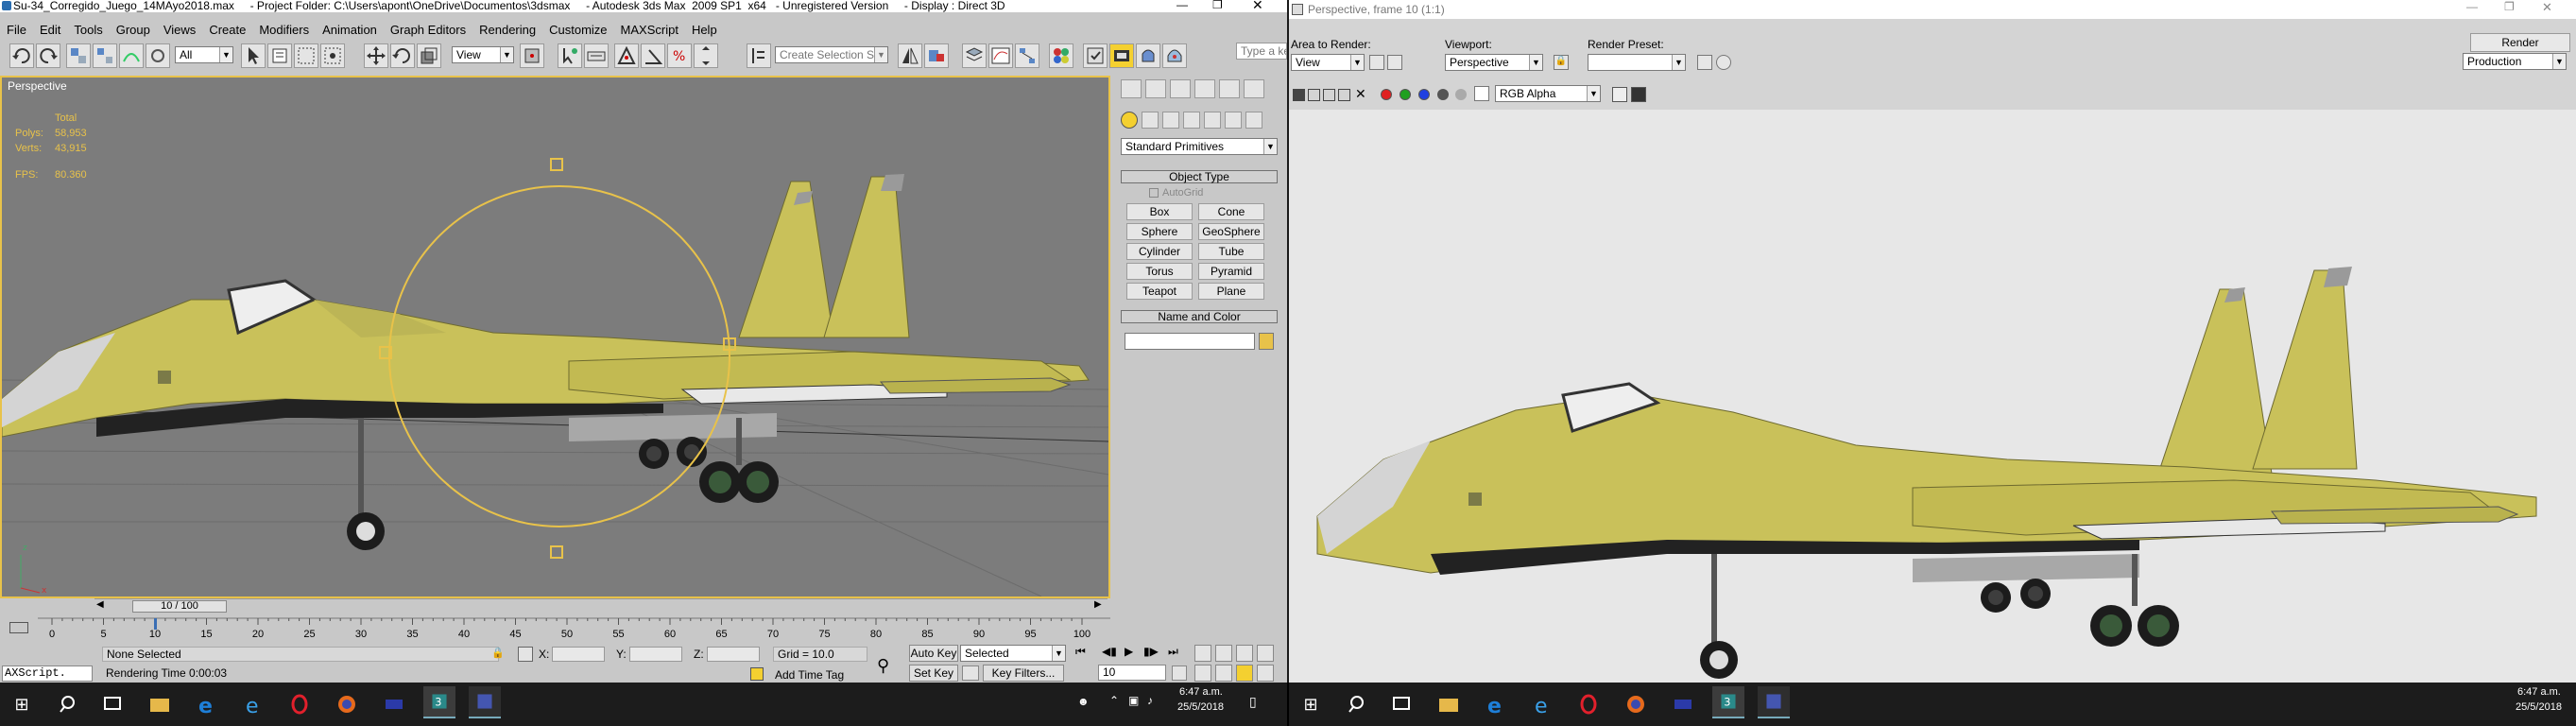 The width and height of the screenshot is (2576, 726). I want to click on render-window-taskbar-icon, so click(485, 702).